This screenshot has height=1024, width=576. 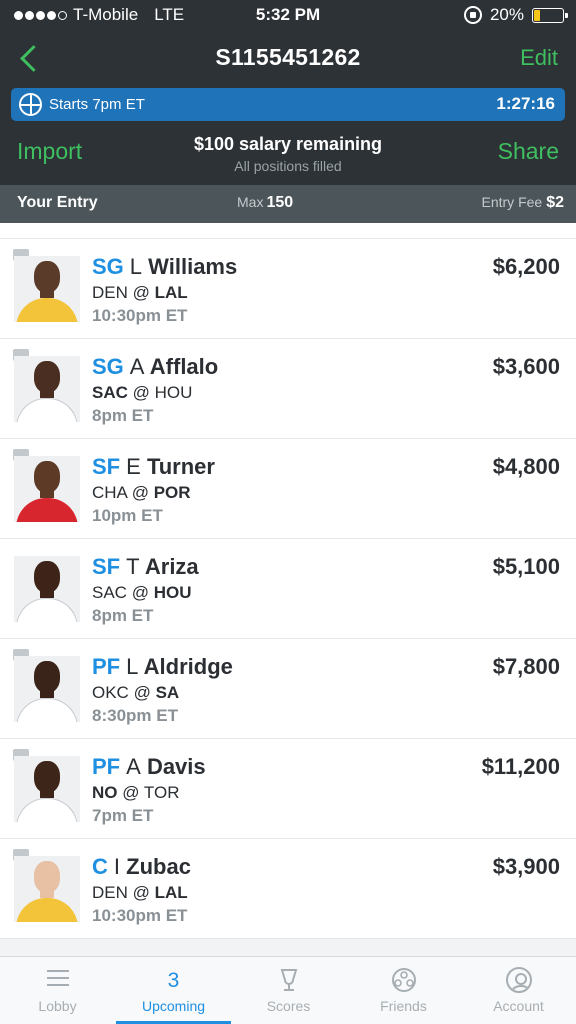 What do you see at coordinates (288, 389) in the screenshot?
I see `player-row: SG A Afflalo SAC @ HOU 8pm ET $3,600` at bounding box center [288, 389].